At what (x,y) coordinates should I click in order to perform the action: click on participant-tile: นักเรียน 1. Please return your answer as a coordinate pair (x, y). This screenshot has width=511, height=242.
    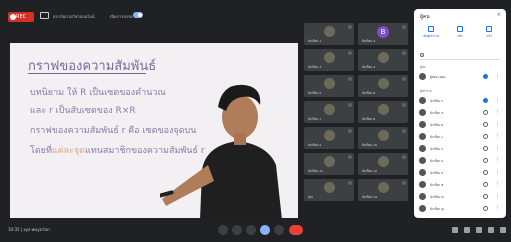
    Looking at the image, I should click on (329, 34).